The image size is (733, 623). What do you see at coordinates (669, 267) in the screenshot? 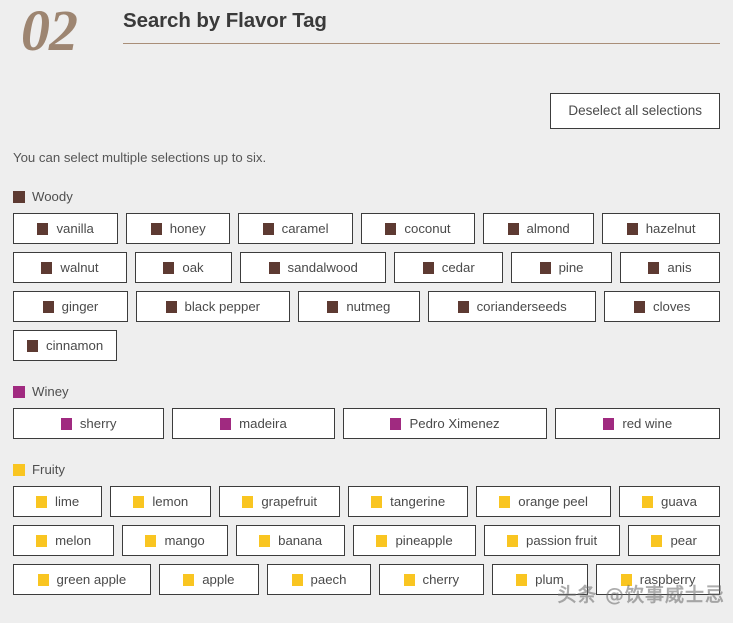
I see `flavor-tag-anis: anis` at bounding box center [669, 267].